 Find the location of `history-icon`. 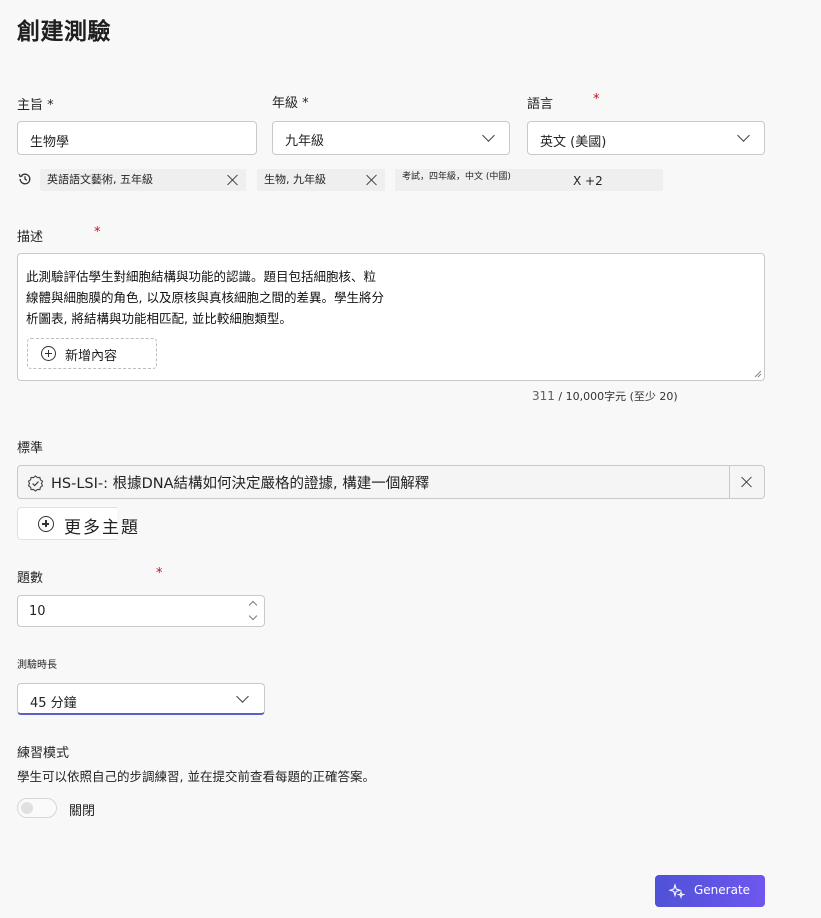

history-icon is located at coordinates (25, 179).